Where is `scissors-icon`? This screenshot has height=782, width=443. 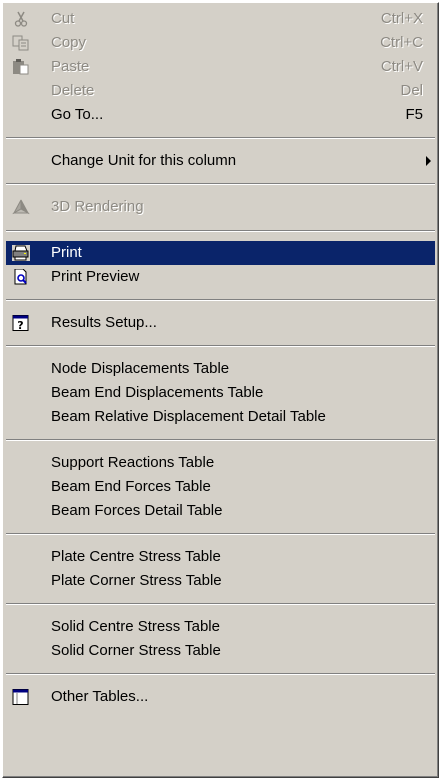 scissors-icon is located at coordinates (21, 19).